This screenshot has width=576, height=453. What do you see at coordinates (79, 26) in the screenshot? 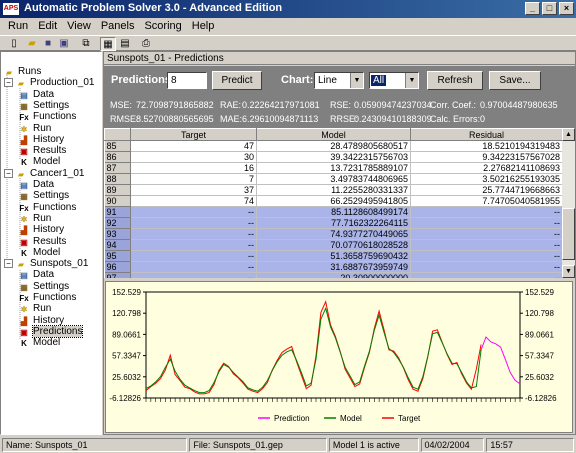
I see `menu-view: View` at bounding box center [79, 26].